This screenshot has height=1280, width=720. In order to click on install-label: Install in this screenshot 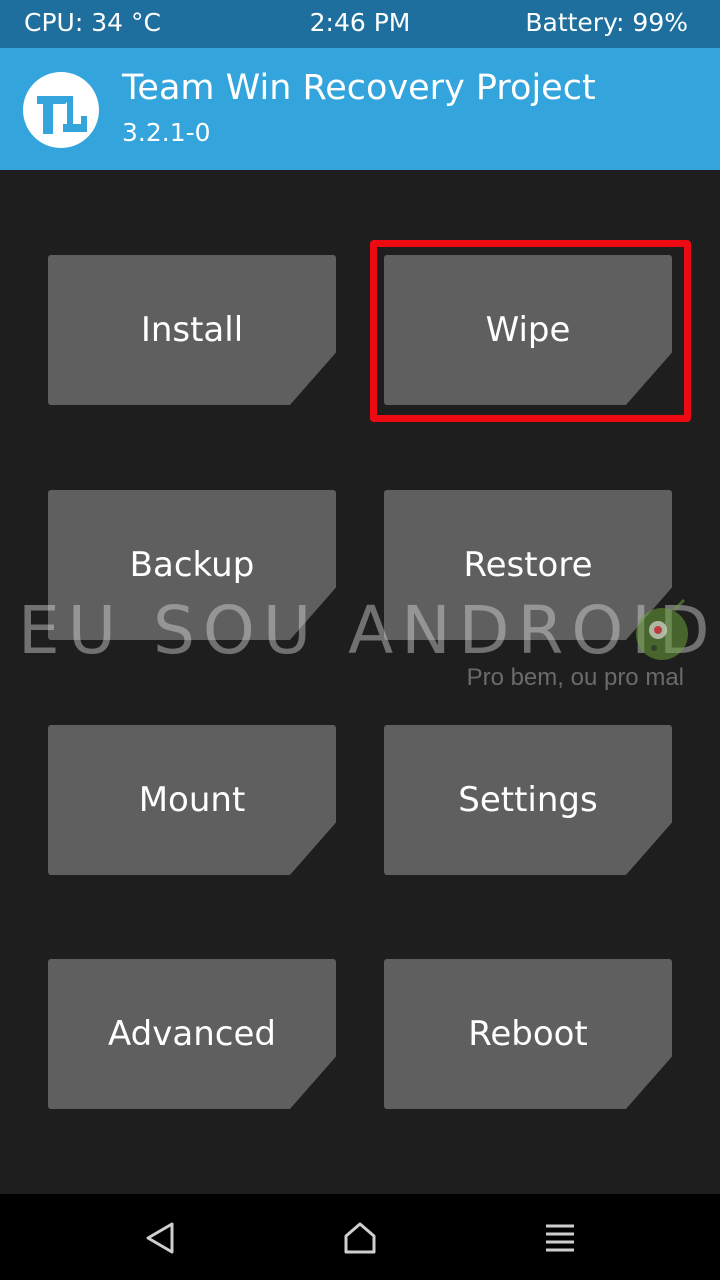, I will do `click(192, 330)`.